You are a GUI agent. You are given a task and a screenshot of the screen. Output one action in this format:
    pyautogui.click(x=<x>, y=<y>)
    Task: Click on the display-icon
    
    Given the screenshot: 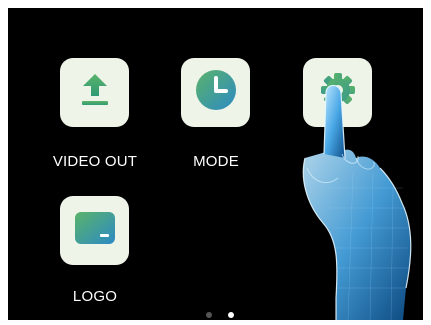 What is the action you would take?
    pyautogui.click(x=95, y=230)
    